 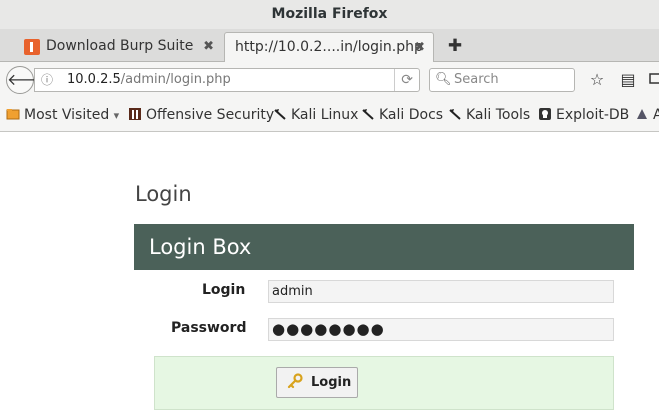 I want to click on overflow-icon, so click(x=653, y=80).